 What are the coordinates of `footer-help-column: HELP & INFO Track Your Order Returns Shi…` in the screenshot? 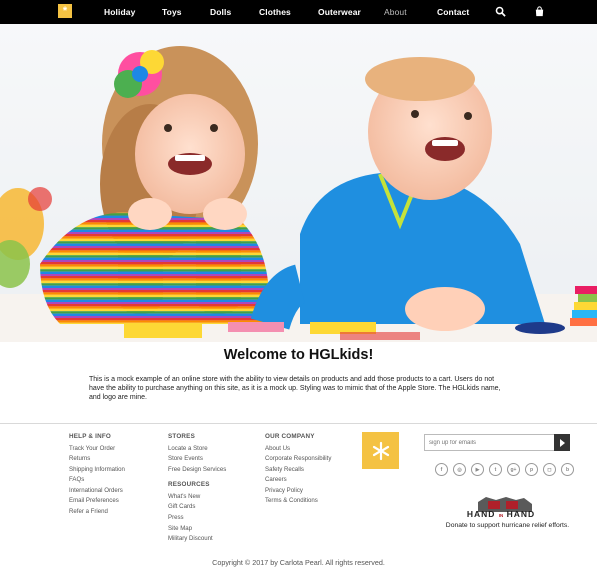 It's located at (97, 475).